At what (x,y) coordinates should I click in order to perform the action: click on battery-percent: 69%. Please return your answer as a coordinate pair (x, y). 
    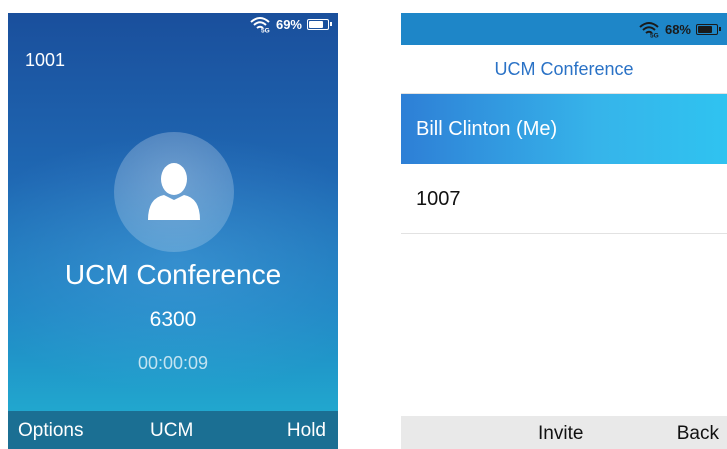
    Looking at the image, I should click on (288, 24).